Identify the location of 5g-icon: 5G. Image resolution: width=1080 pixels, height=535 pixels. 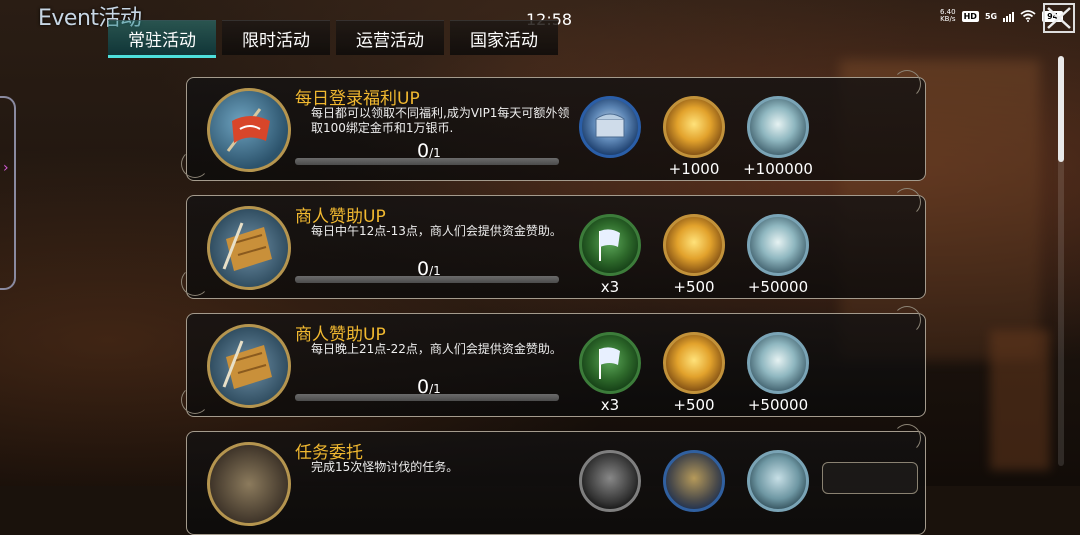
(991, 16).